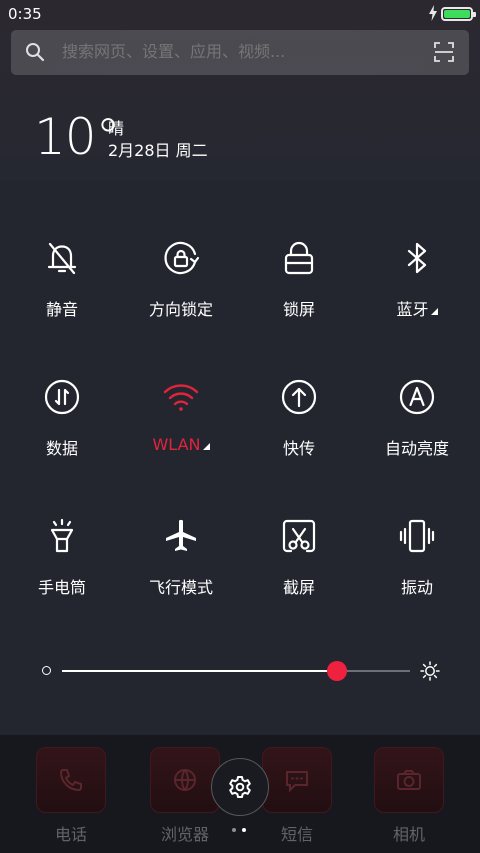  I want to click on screenshot-icon, so click(299, 536).